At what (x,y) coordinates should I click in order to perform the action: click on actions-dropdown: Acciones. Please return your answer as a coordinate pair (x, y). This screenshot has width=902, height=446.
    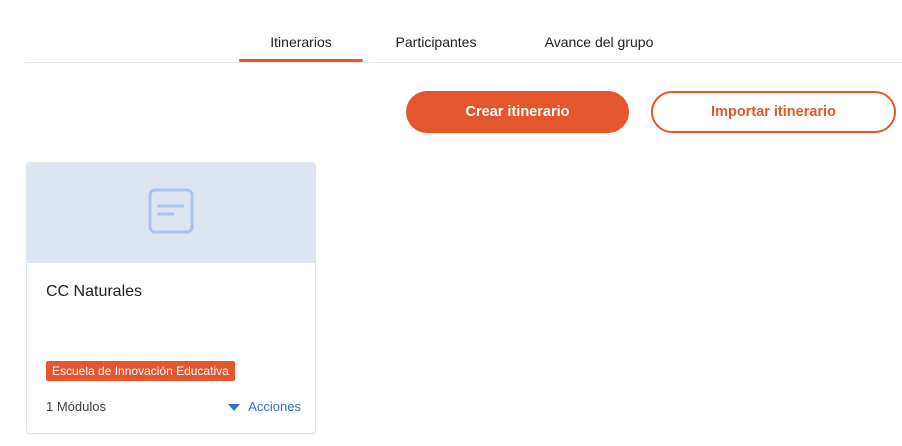
    Looking at the image, I should click on (264, 406).